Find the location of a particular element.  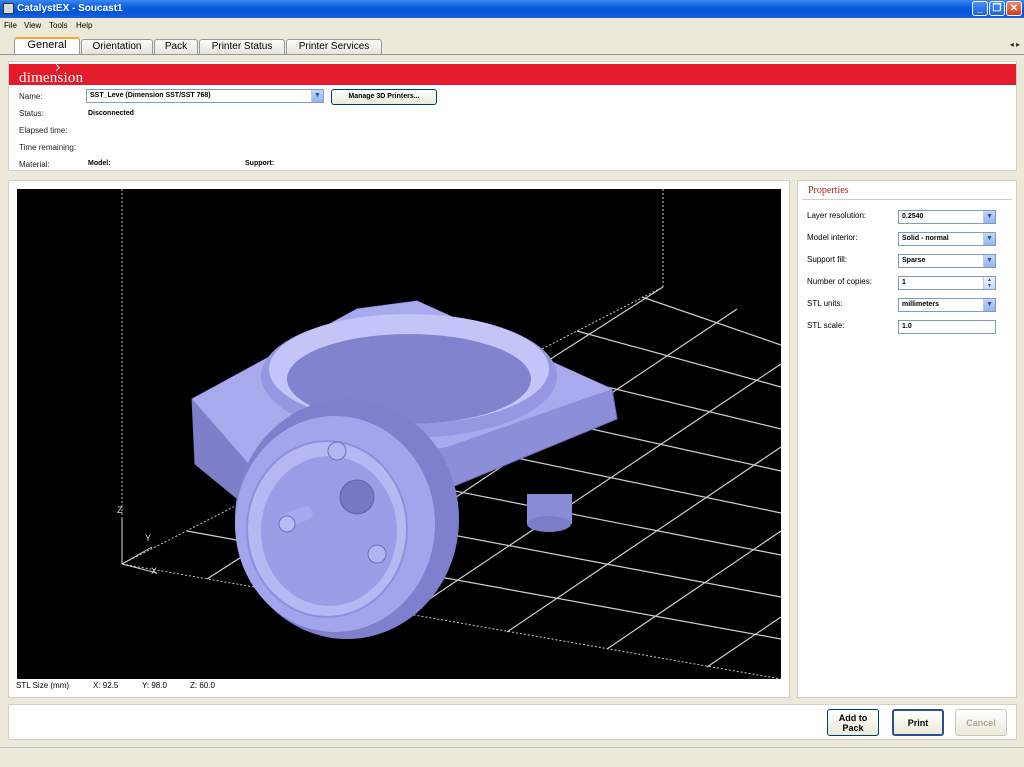

app-icon is located at coordinates (8, 8).